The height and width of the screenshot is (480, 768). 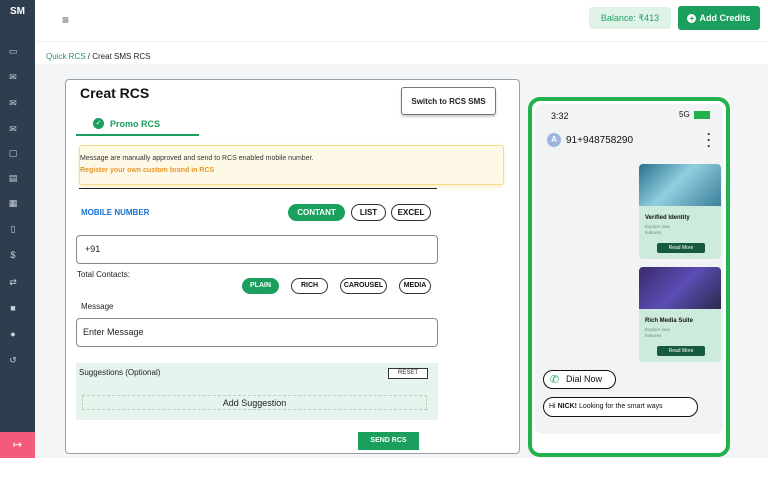 What do you see at coordinates (411, 212) in the screenshot?
I see `excel-source-button: EXCEL` at bounding box center [411, 212].